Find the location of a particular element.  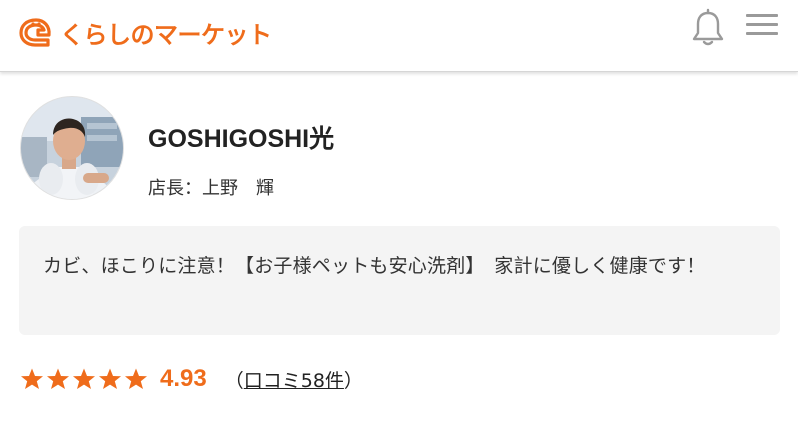

review-count: （口コミ58件） is located at coordinates (294, 379).